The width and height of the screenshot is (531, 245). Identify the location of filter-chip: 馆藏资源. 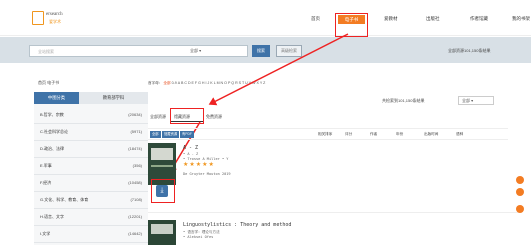
(171, 134).